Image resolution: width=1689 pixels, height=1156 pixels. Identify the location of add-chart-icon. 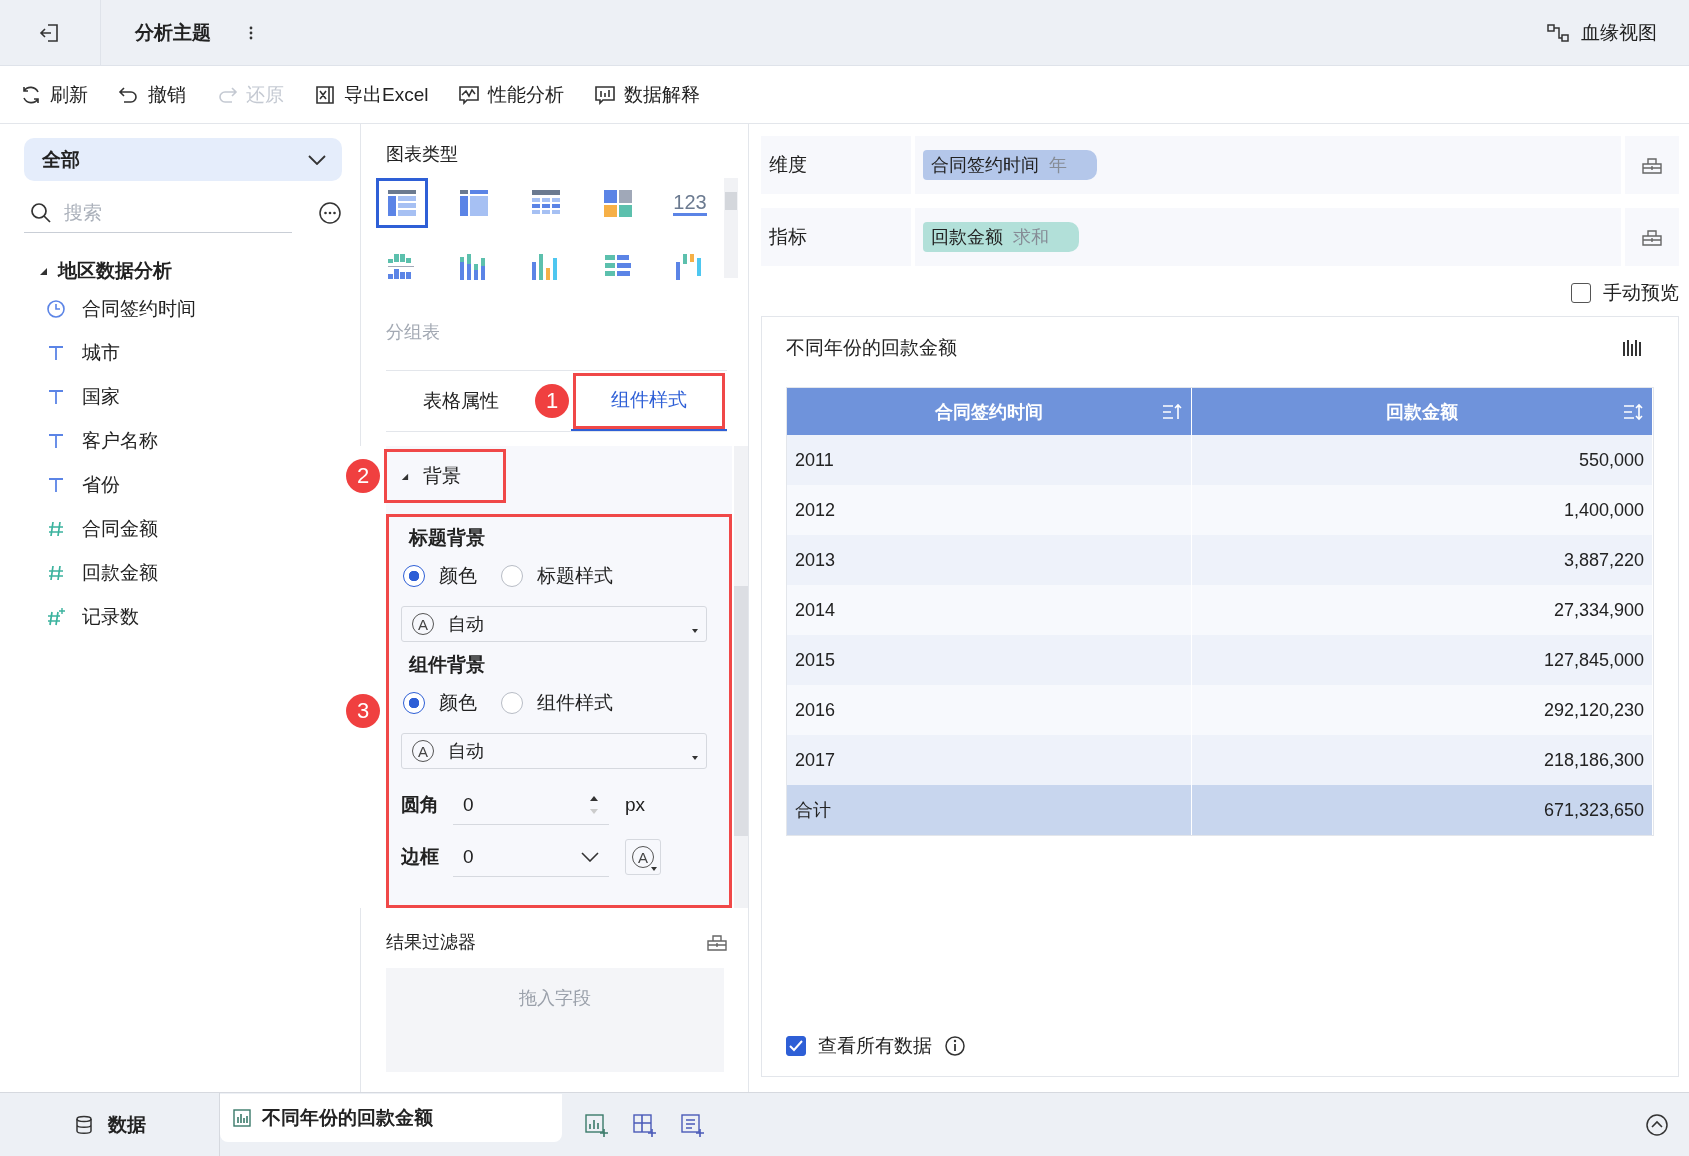
(597, 1124).